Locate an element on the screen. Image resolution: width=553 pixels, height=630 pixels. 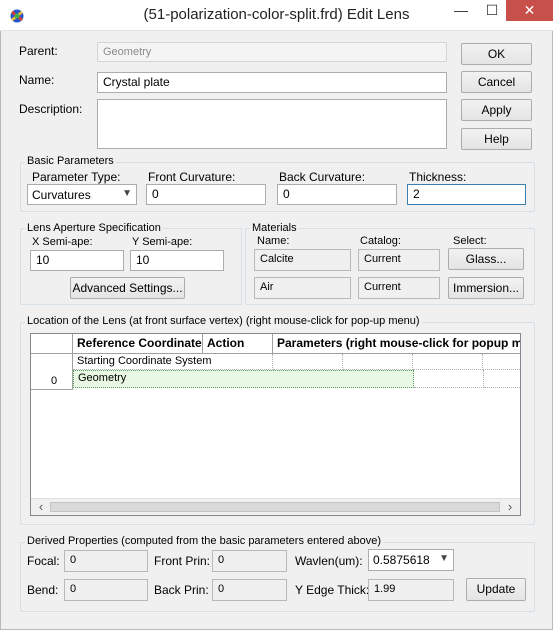
material-name-field: Calcite is located at coordinates (302, 260).